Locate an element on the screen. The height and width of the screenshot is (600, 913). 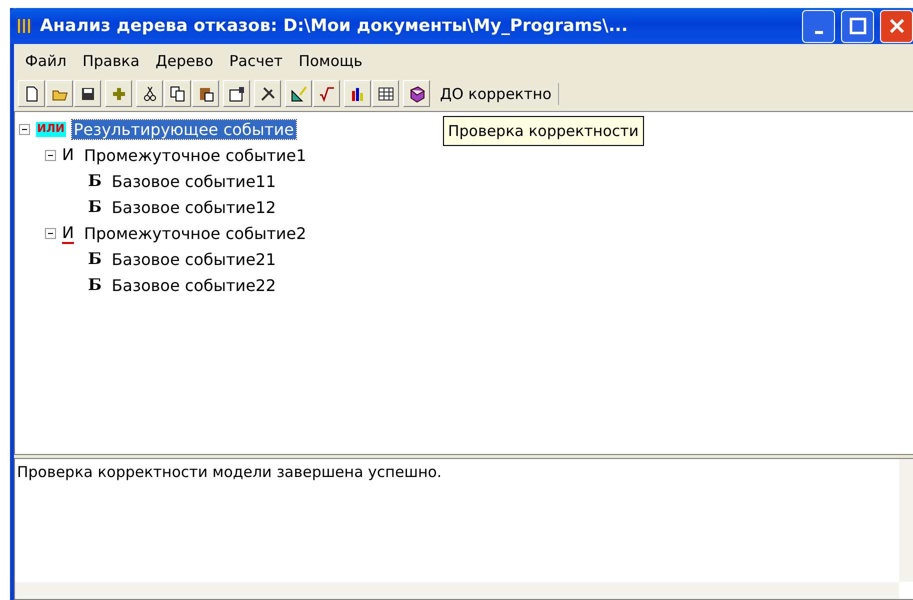
sqrt-icon is located at coordinates (327, 93).